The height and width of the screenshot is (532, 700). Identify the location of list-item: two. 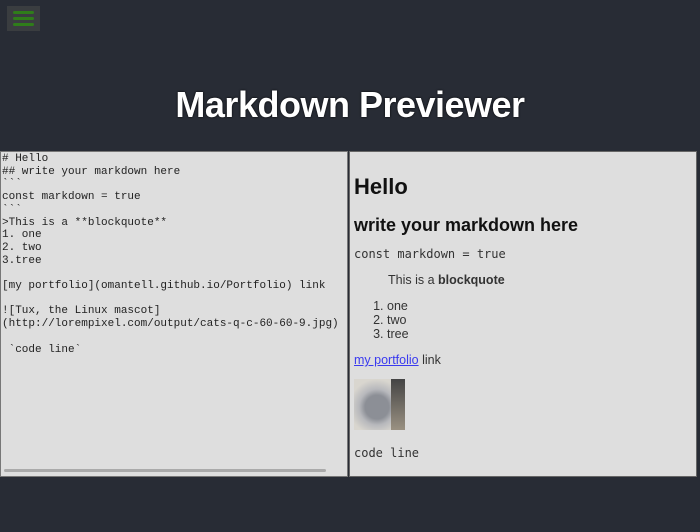
(539, 320).